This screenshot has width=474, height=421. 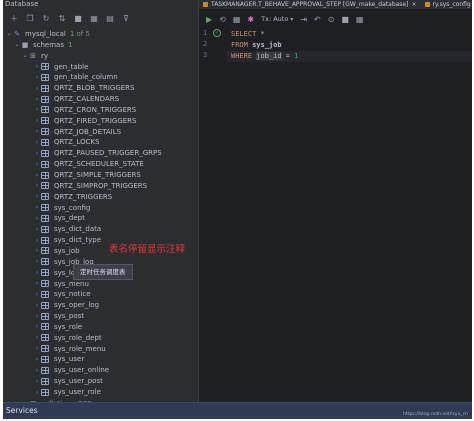 I want to click on code-line: FROM sys_job, so click(x=256, y=45).